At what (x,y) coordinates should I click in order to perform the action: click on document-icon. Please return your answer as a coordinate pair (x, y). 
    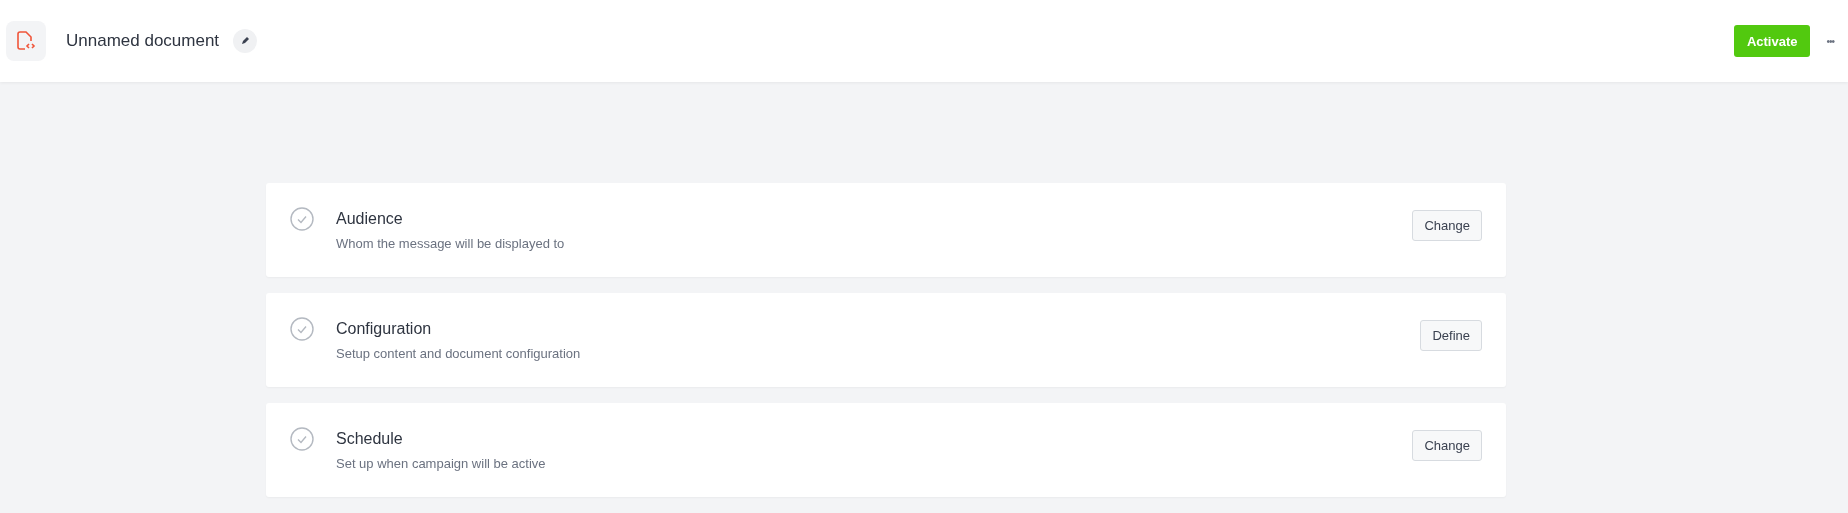
    Looking at the image, I should click on (26, 41).